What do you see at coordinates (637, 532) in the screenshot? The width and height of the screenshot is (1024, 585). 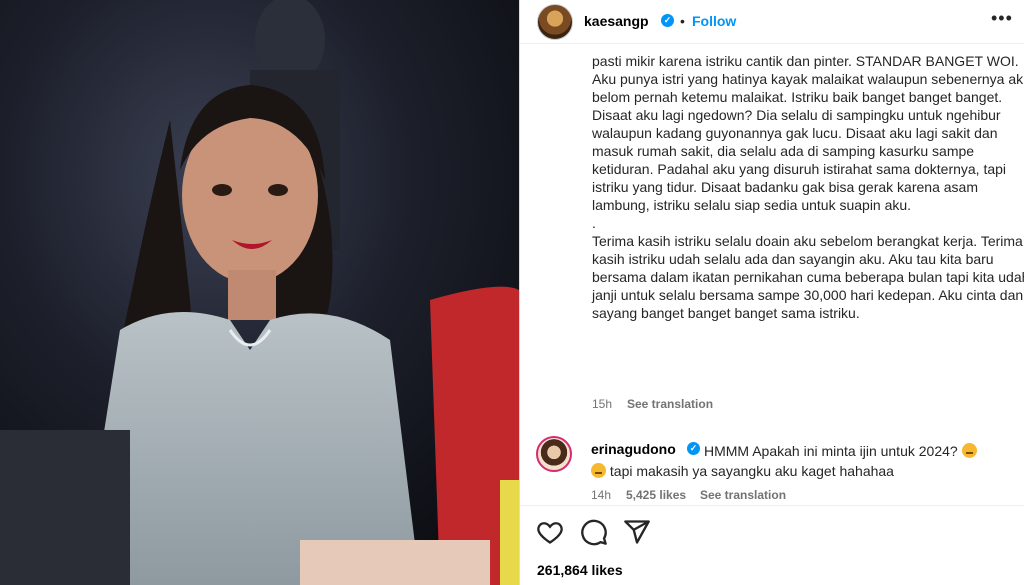 I see `share-icon` at bounding box center [637, 532].